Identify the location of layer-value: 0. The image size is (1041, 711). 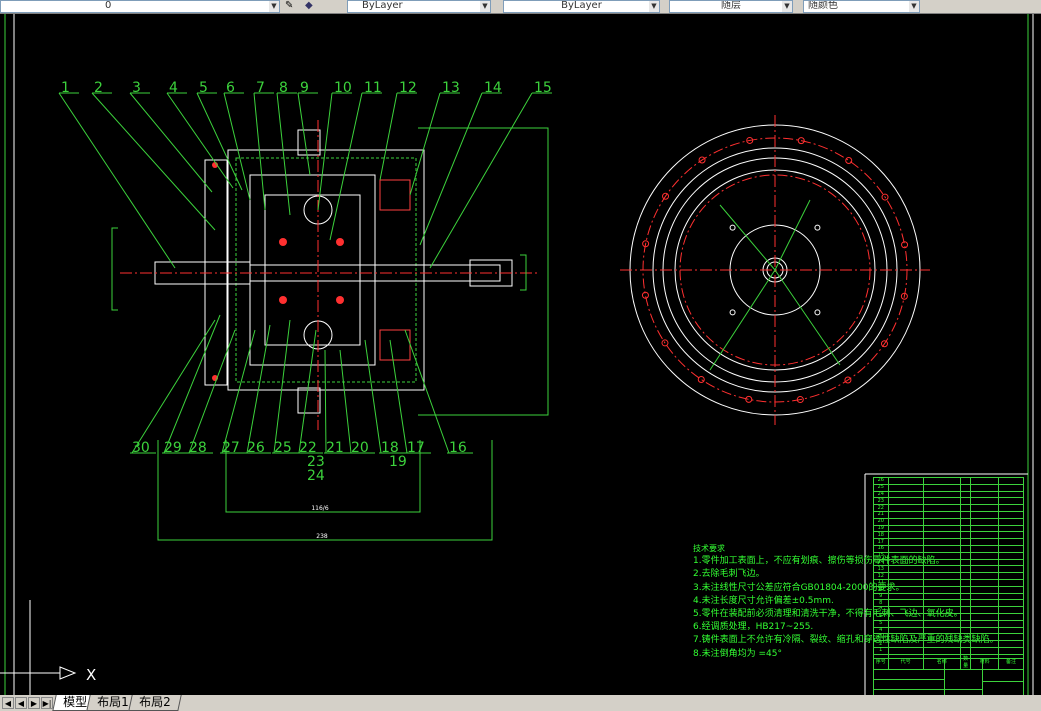
(108, 5).